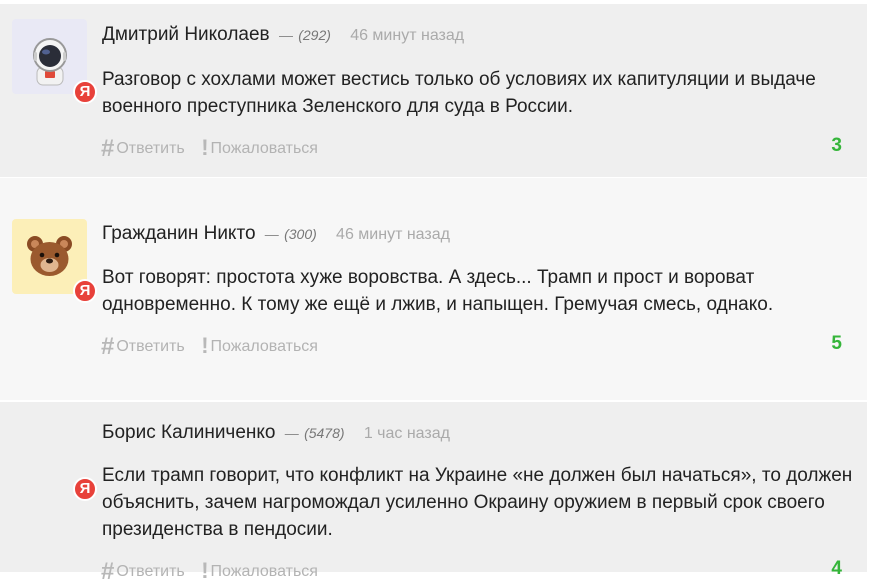 Image resolution: width=872 pixels, height=586 pixels. Describe the element at coordinates (324, 433) in the screenshot. I see `author-karma: (5478)` at that location.